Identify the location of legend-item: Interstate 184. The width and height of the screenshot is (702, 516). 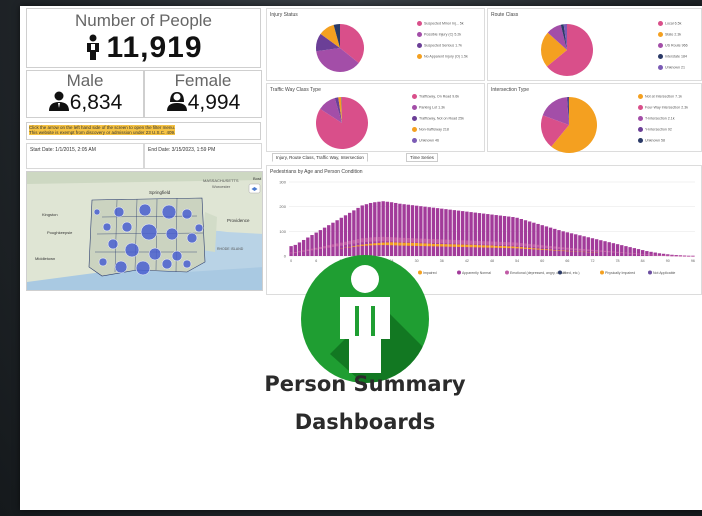
(672, 56).